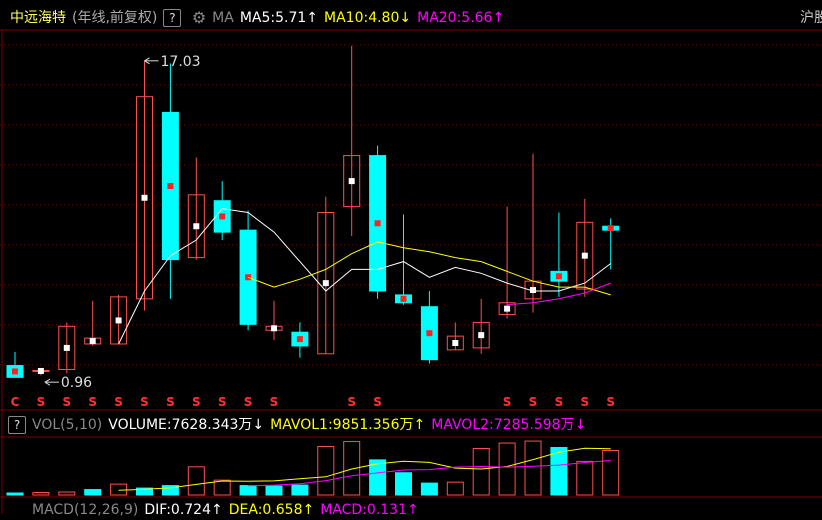  Describe the element at coordinates (67, 425) in the screenshot. I see `vol-label: VOL(5,10)` at that location.